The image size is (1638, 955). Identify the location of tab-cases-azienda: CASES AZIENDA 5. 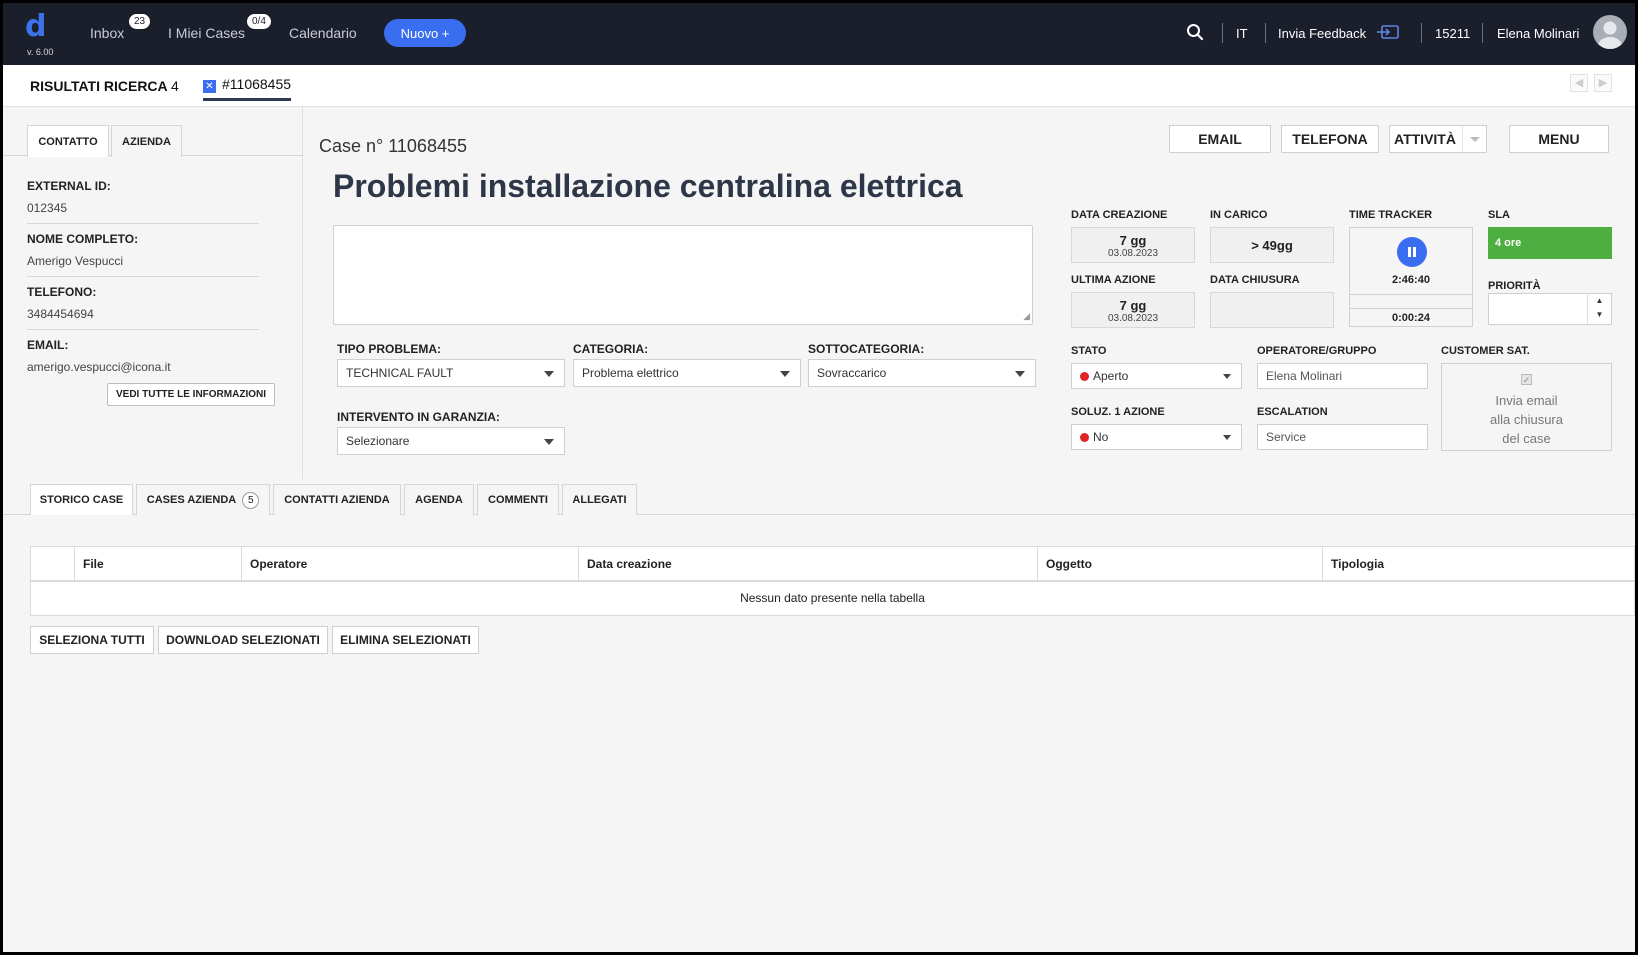
(203, 499).